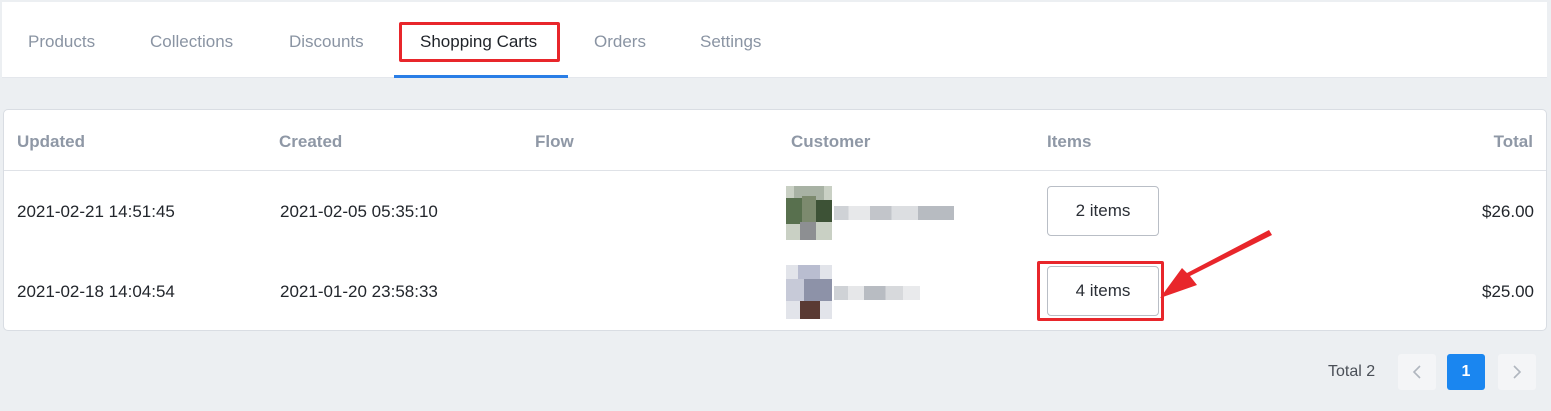 This screenshot has width=1551, height=411. I want to click on chevron-right-icon, so click(1517, 372).